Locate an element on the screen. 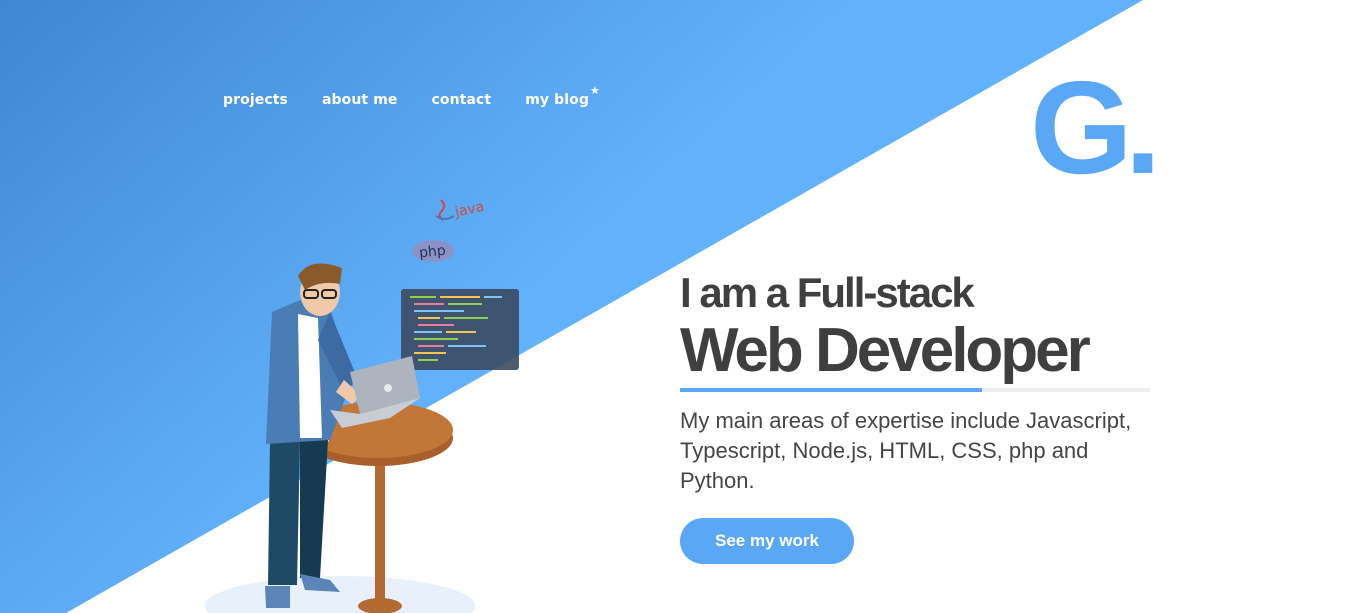  main-nav: projects about me contact my blog ★ is located at coordinates (411, 96).